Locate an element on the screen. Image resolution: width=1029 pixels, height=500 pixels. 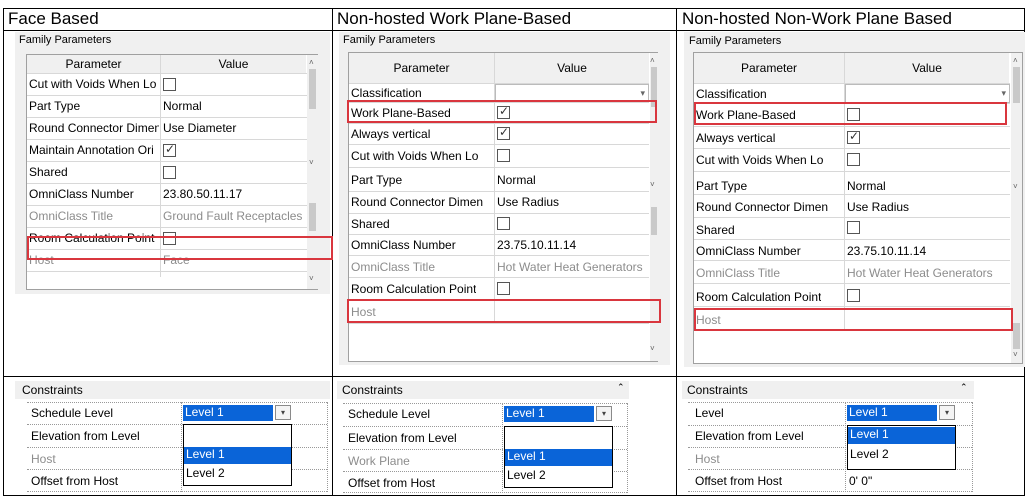
param-value-round-connector: Use Diameter is located at coordinates (234, 128).